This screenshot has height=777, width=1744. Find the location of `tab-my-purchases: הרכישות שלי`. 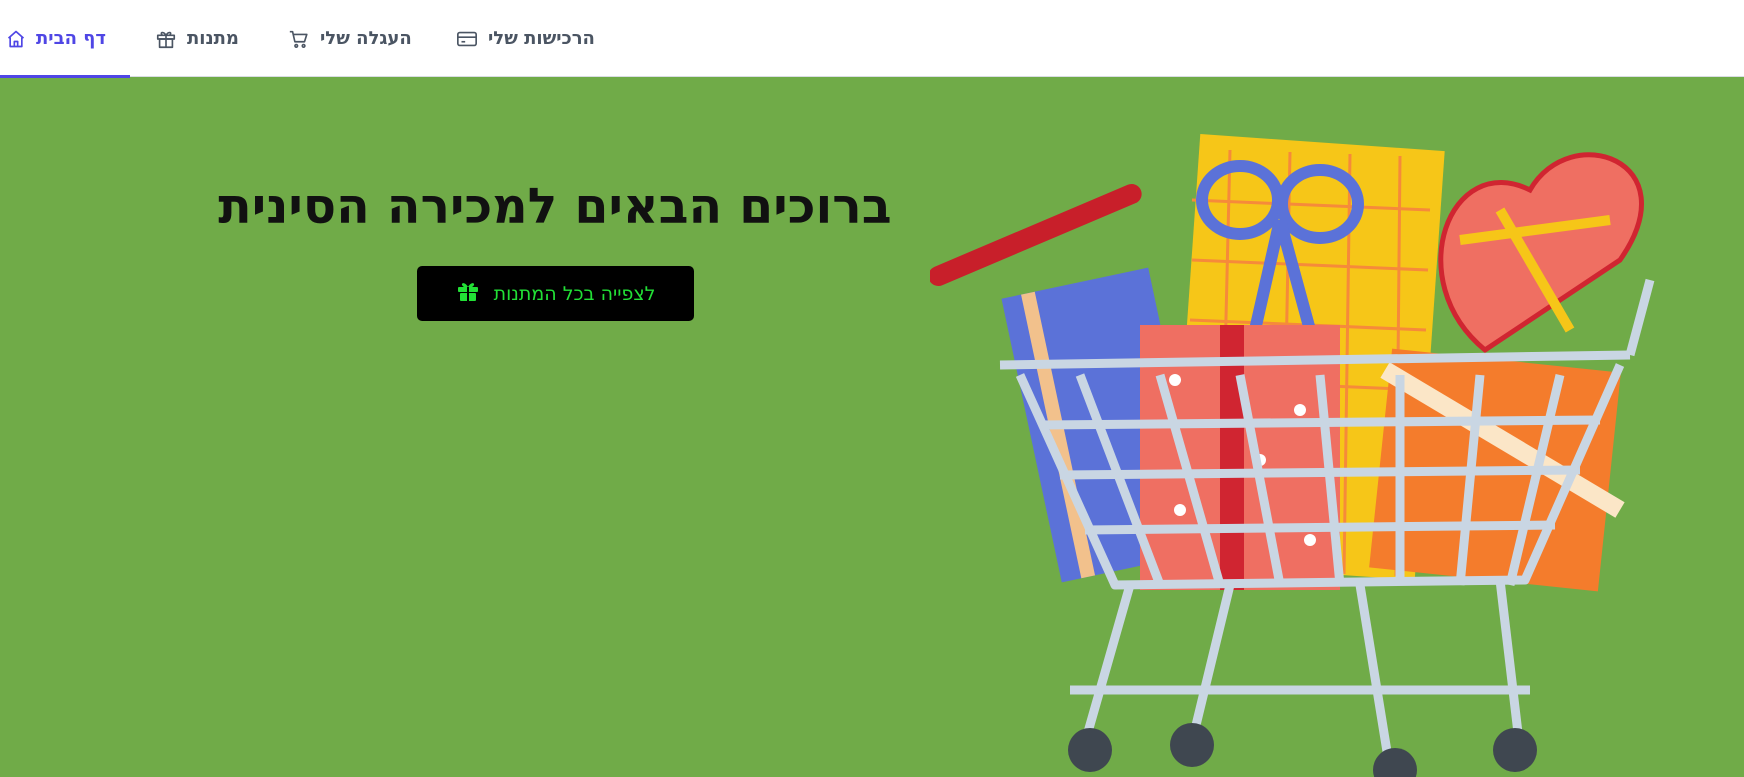

tab-my-purchases: הרכישות שלי is located at coordinates (525, 38).